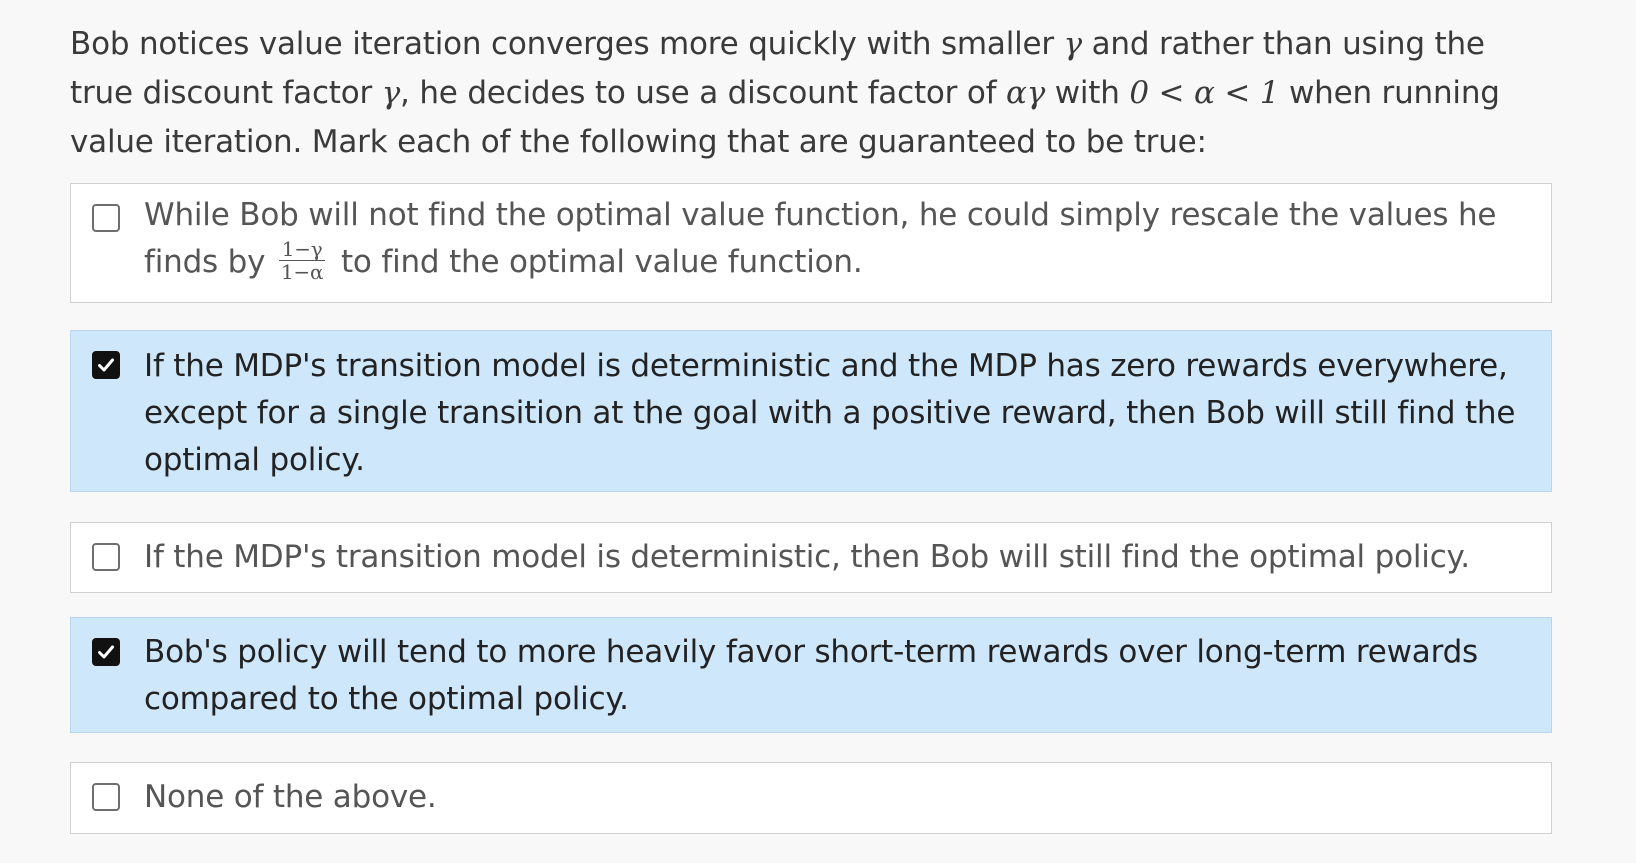 This screenshot has height=863, width=1636. Describe the element at coordinates (302, 249) in the screenshot. I see `fraction-numerator: 1−γ` at that location.